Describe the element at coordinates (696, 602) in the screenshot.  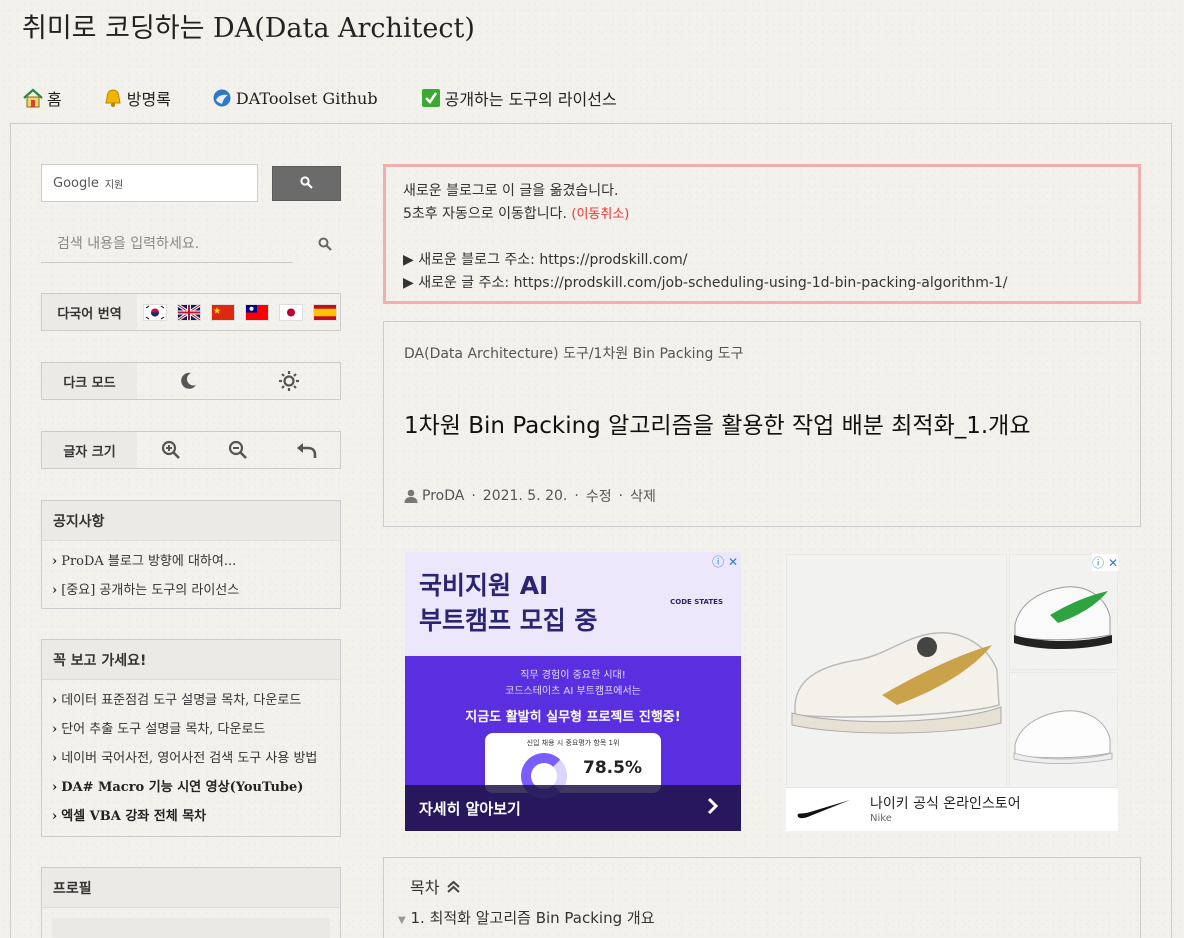
I see `ad-brand: CODE STATES` at that location.